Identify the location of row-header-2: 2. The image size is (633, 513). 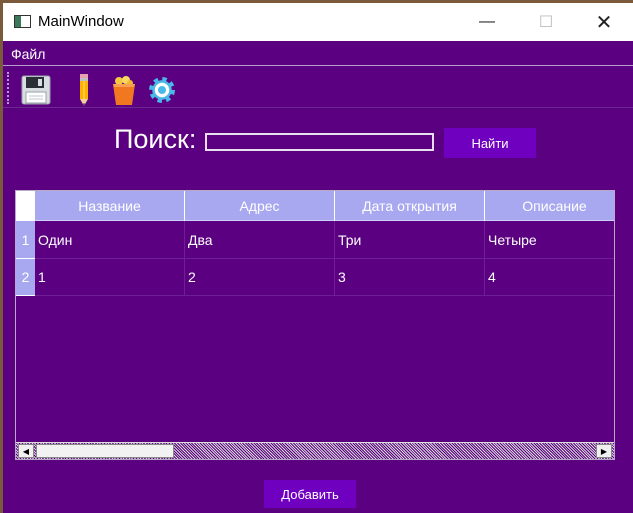
(25, 277).